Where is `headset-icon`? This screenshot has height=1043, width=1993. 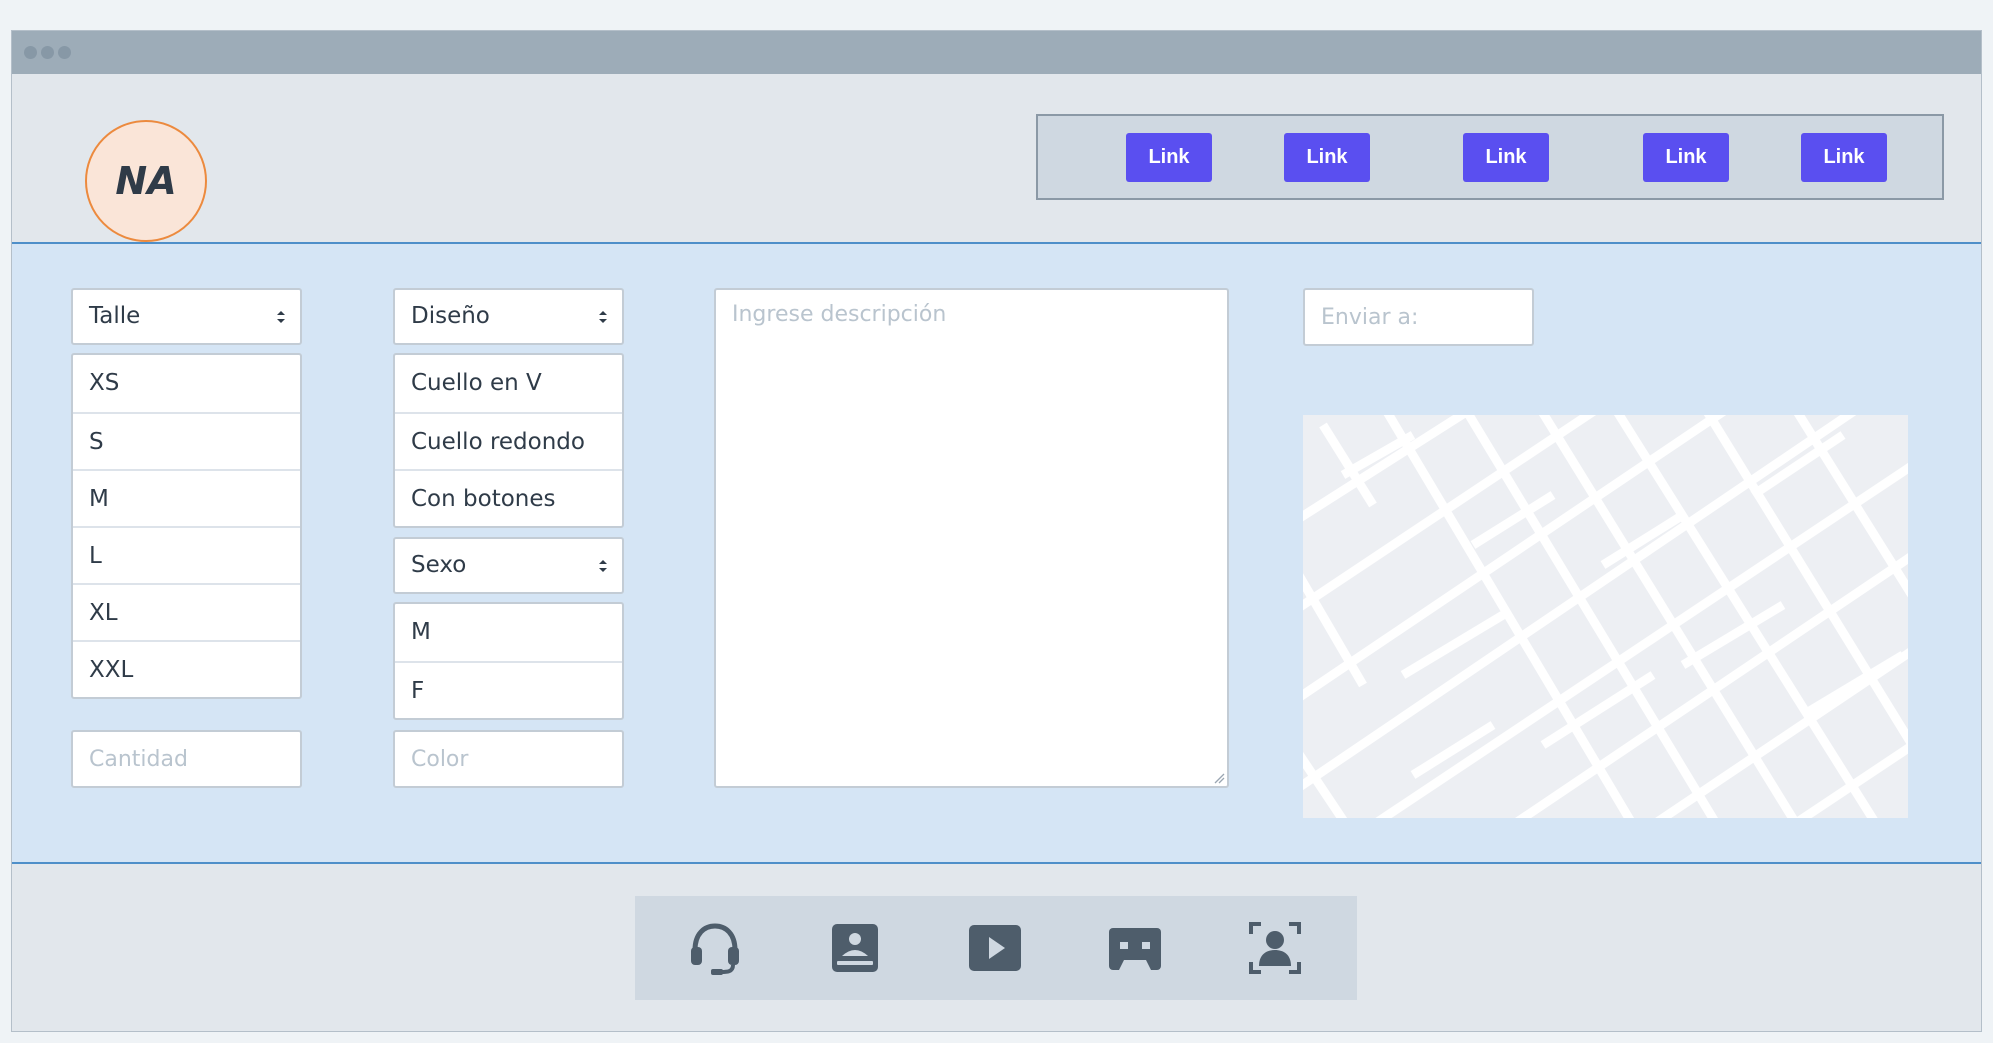 headset-icon is located at coordinates (715, 948).